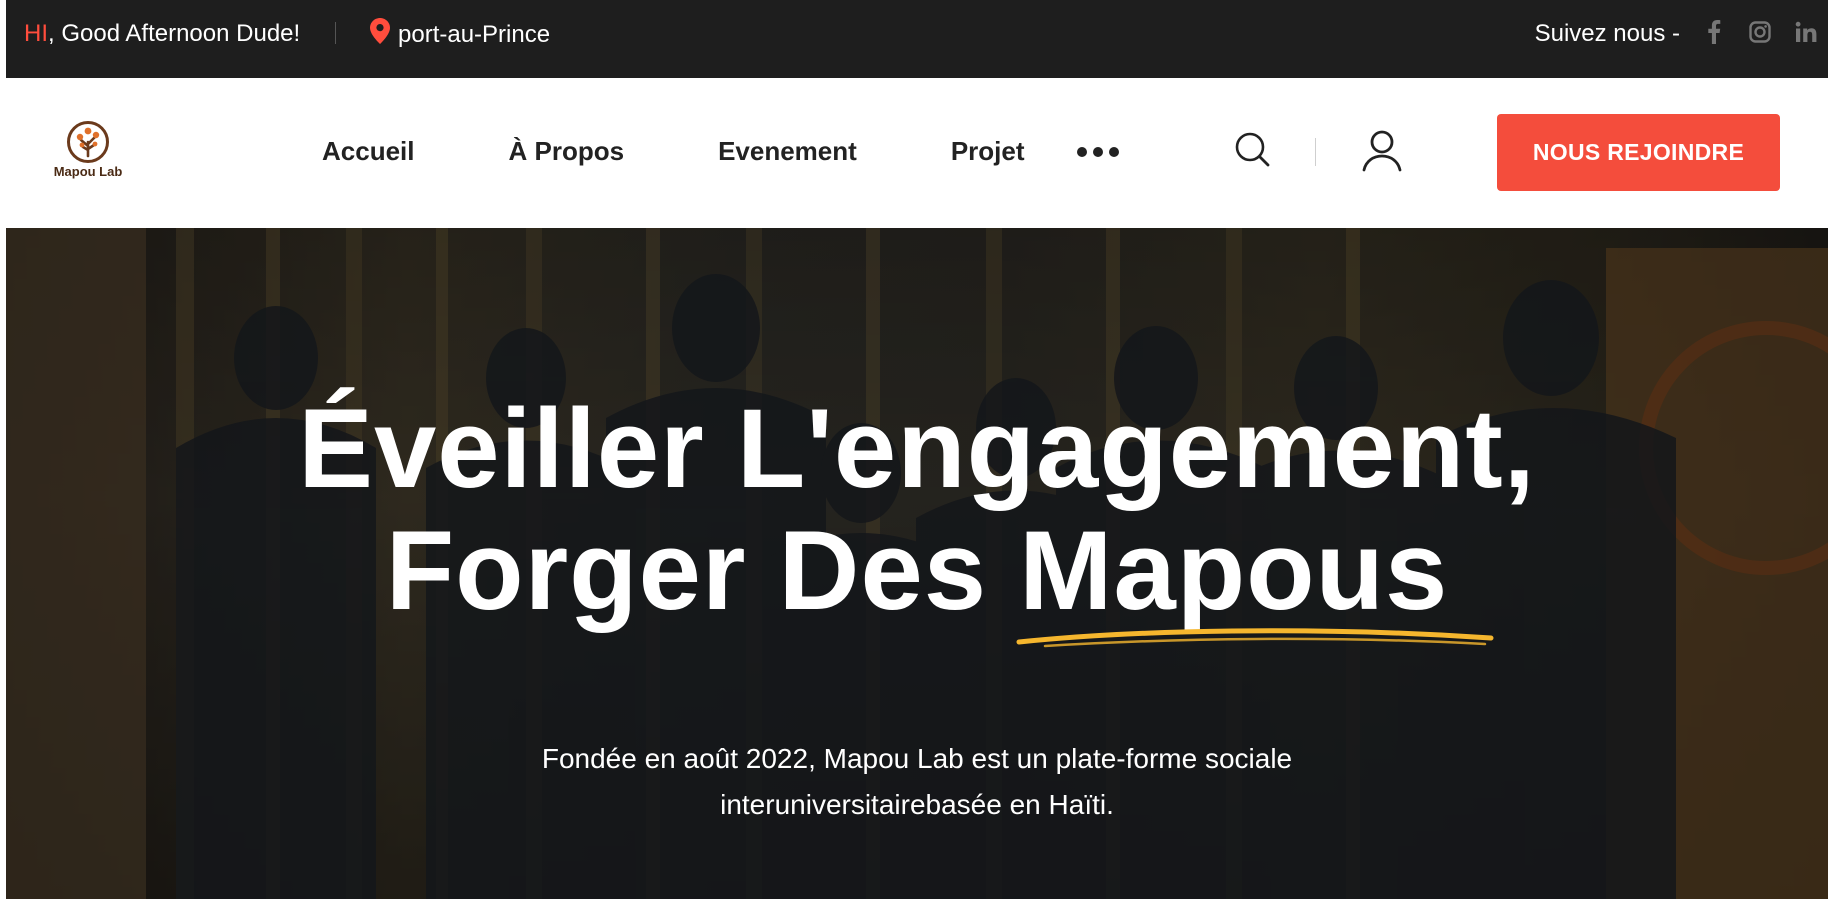 Image resolution: width=1828 pixels, height=905 pixels. I want to click on hero-subtitle-line-2: interuniversitairebasée en Haïti., so click(917, 804).